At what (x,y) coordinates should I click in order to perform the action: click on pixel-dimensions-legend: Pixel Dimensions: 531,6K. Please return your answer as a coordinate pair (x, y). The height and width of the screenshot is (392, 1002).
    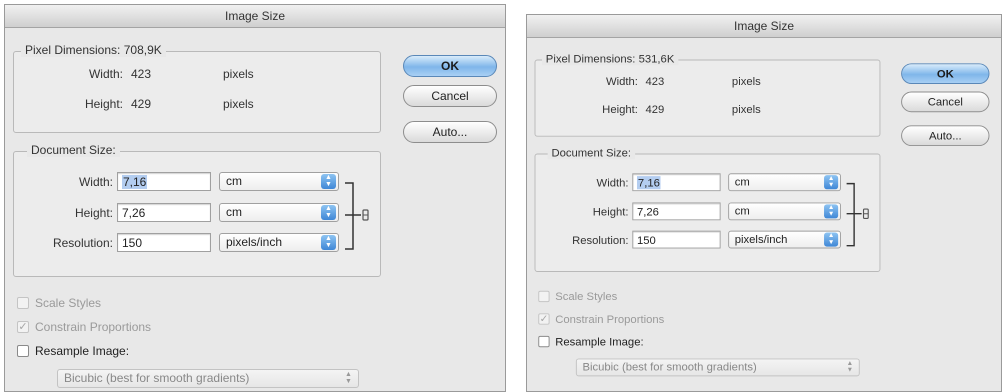
    Looking at the image, I should click on (610, 59).